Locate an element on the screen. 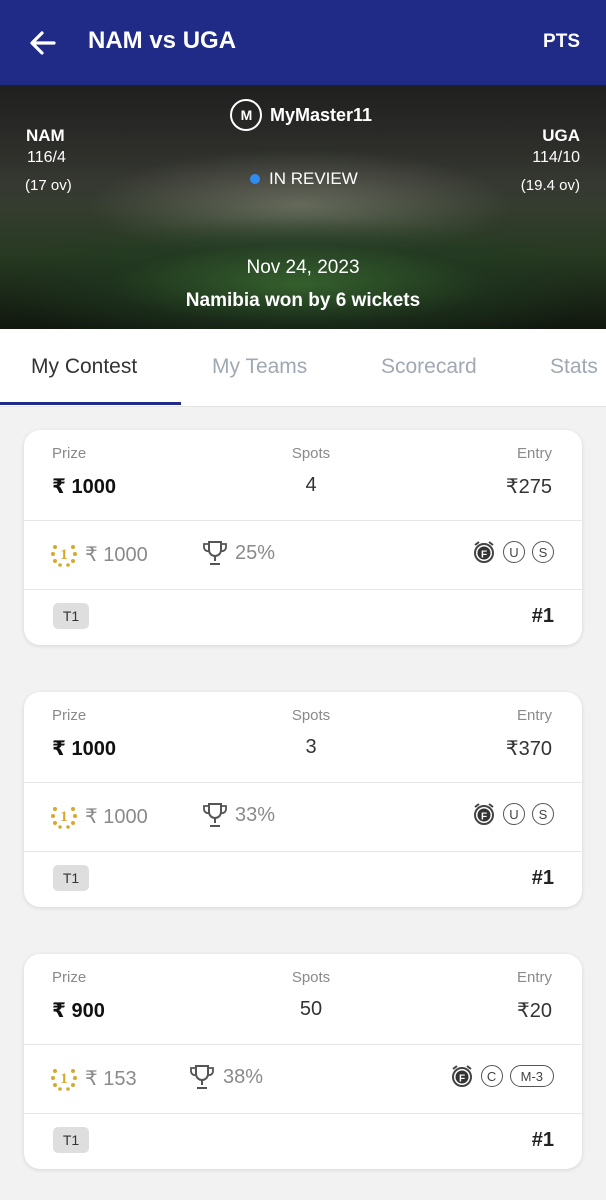 Image resolution: width=606 pixels, height=1200 pixels. entry-value: ₹275 is located at coordinates (528, 487).